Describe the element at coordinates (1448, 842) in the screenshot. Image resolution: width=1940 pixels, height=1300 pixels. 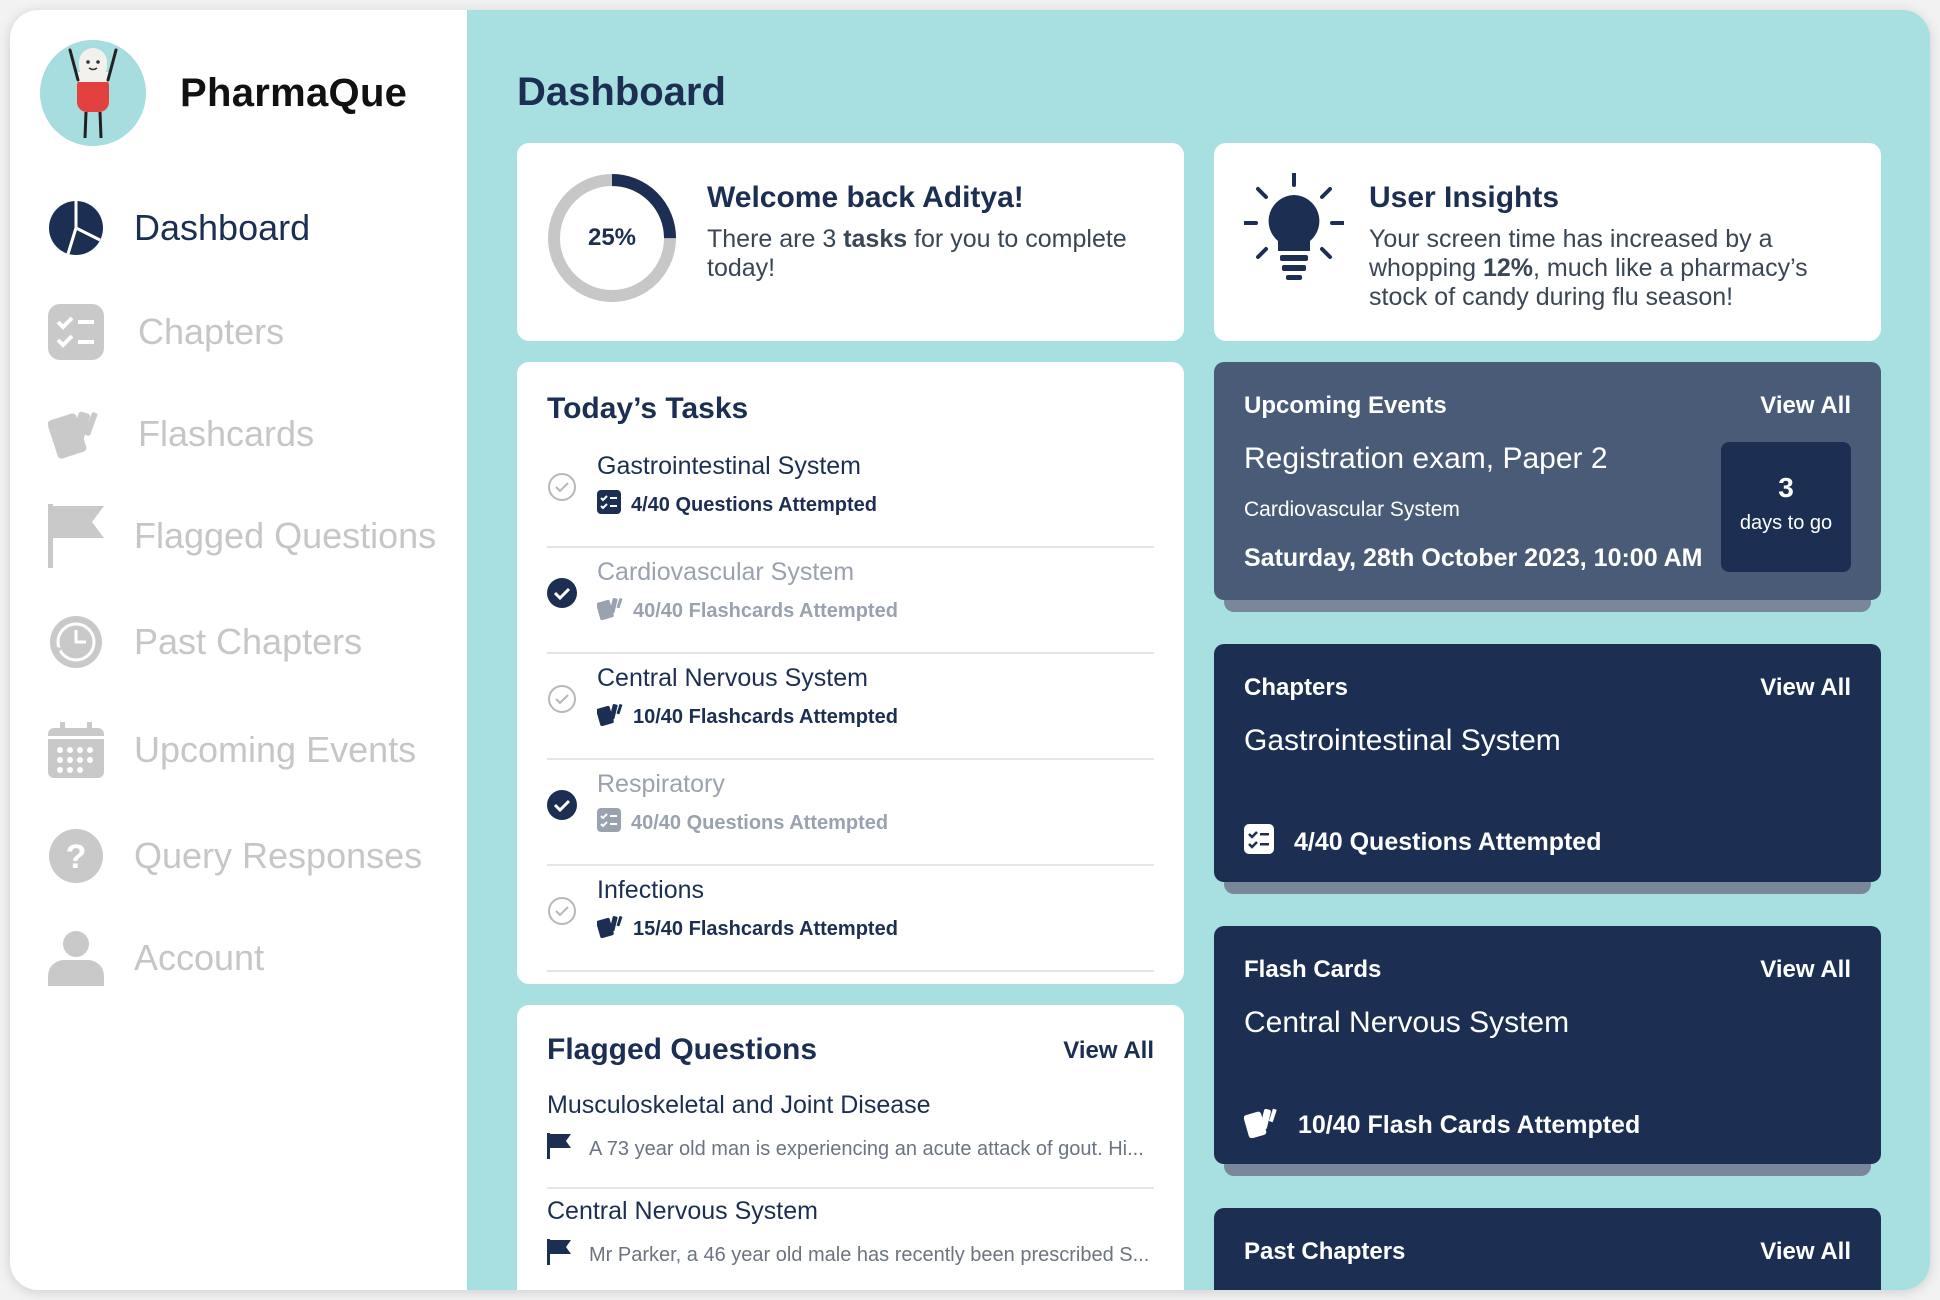
I see `chapter-progress-text: 4/40 Questions Attempted` at that location.